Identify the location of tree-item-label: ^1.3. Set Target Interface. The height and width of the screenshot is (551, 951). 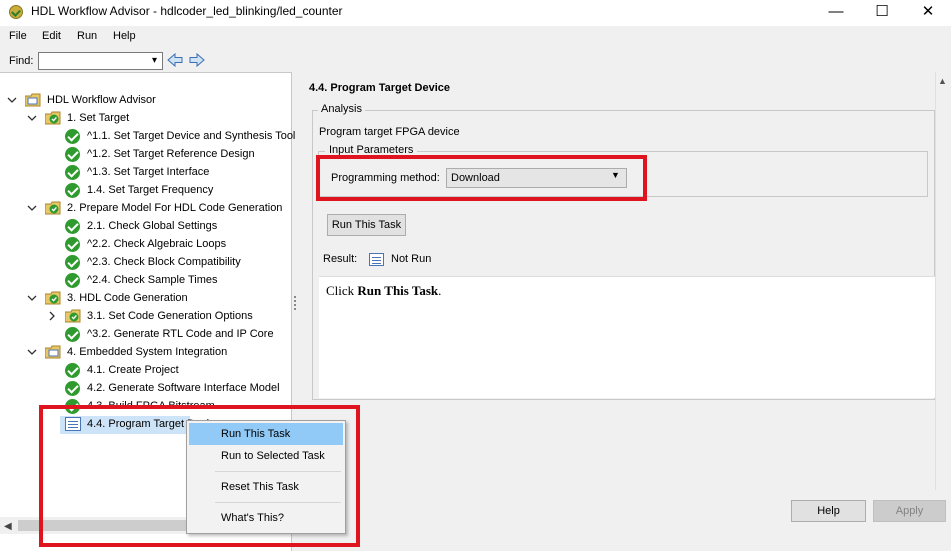
(148, 172).